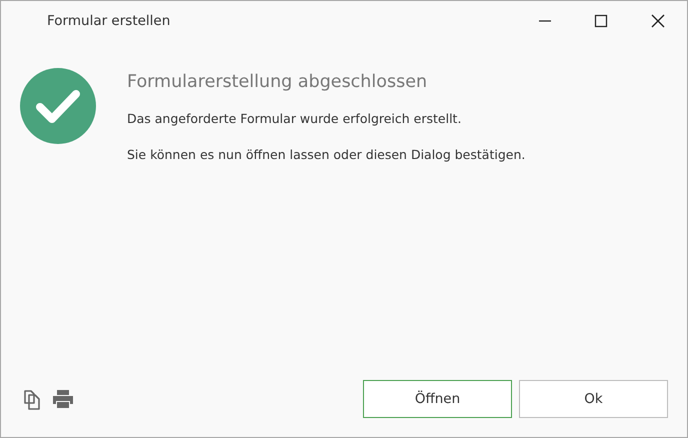  Describe the element at coordinates (326, 154) in the screenshot. I see `message-text: Sie können es nun öffnen lassen oder diesen Dialog bestätigen.` at that location.